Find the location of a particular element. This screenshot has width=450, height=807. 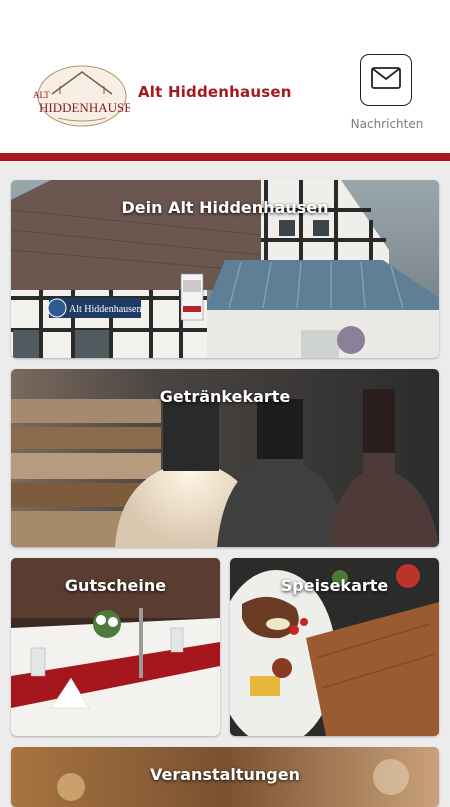

tile-title: Veranstaltungen is located at coordinates (224, 774).